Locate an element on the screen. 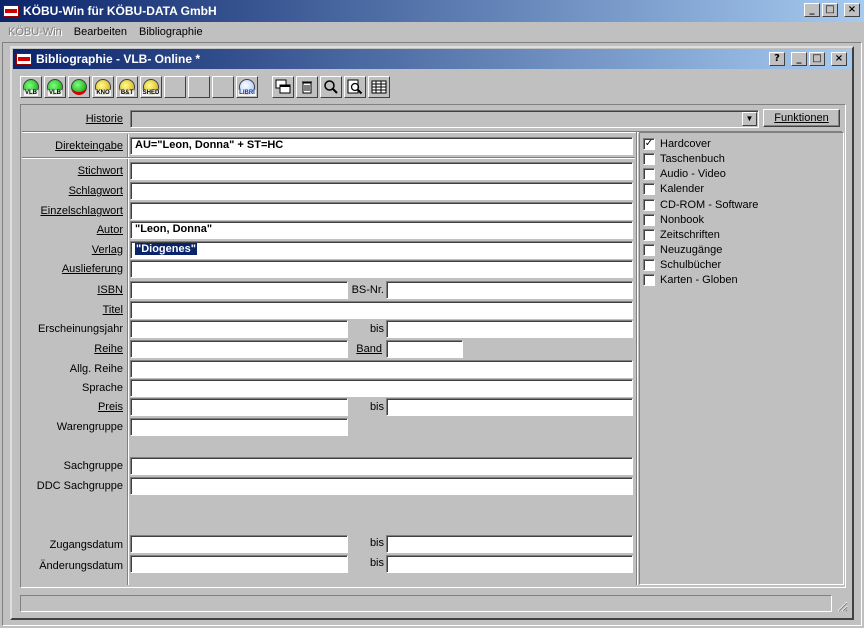 The width and height of the screenshot is (864, 628). print-preview-icon is located at coordinates (355, 87).